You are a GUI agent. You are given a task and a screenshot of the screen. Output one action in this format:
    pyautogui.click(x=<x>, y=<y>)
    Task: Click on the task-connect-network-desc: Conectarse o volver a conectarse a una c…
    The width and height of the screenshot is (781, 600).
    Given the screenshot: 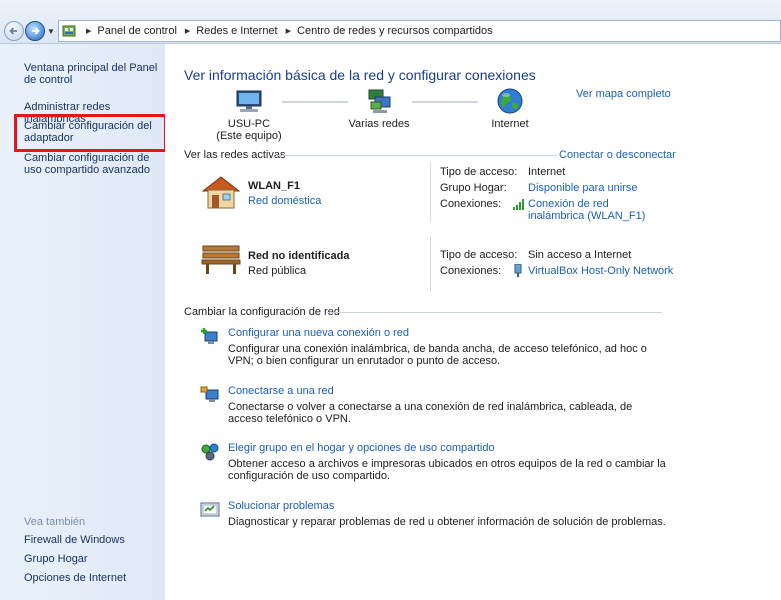 What is the action you would take?
    pyautogui.click(x=430, y=413)
    